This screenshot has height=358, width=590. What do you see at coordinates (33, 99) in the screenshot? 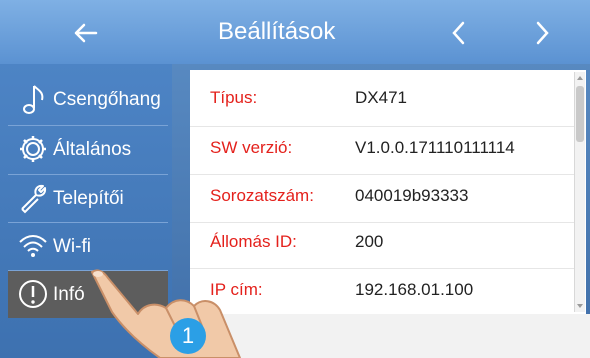
I see `music-note-icon` at bounding box center [33, 99].